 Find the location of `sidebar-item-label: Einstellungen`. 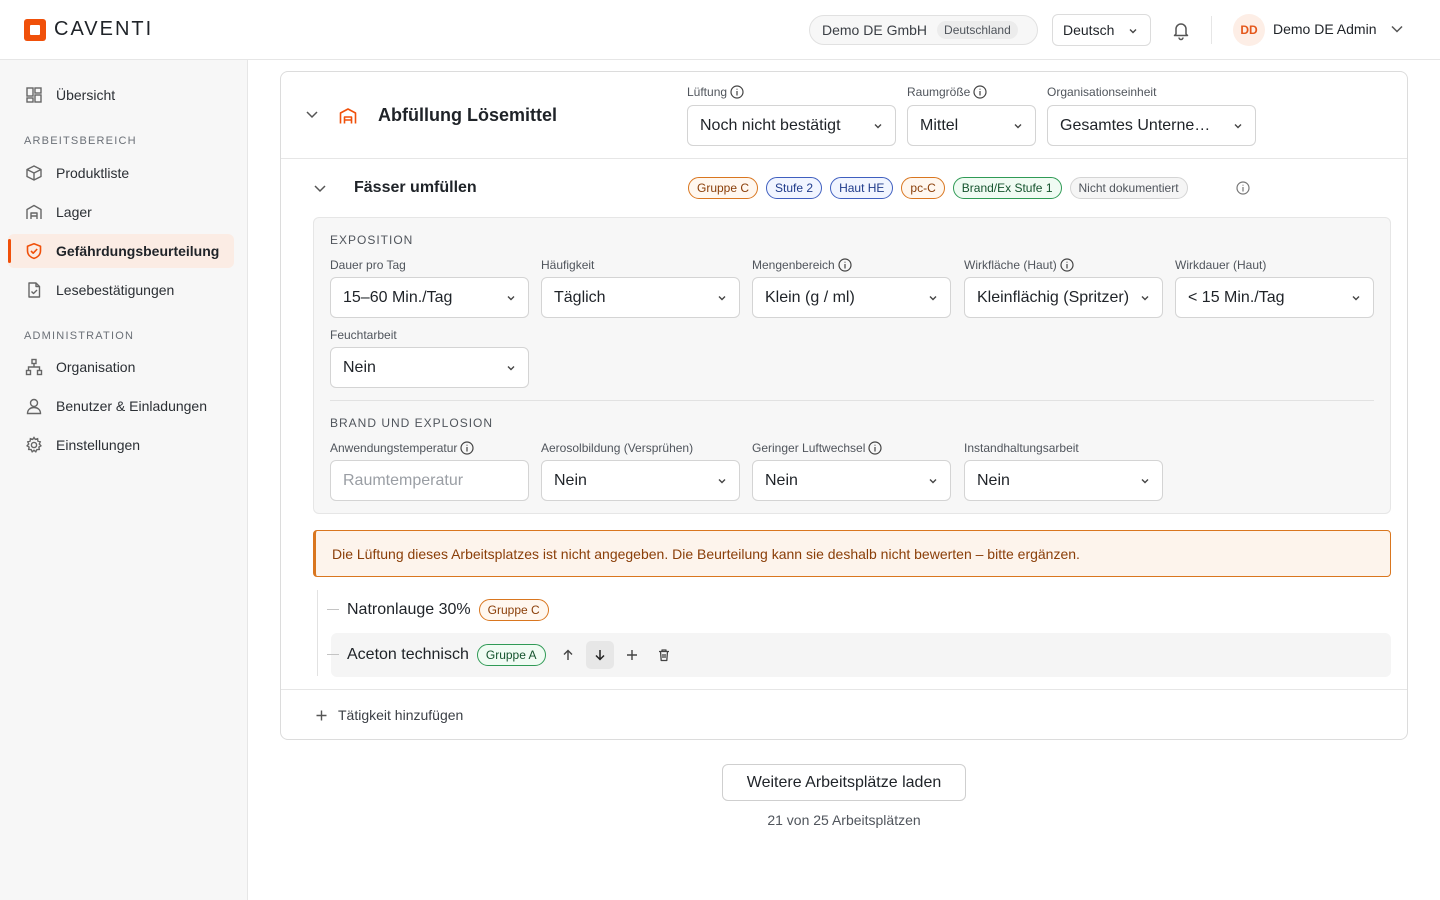

sidebar-item-label: Einstellungen is located at coordinates (98, 445).